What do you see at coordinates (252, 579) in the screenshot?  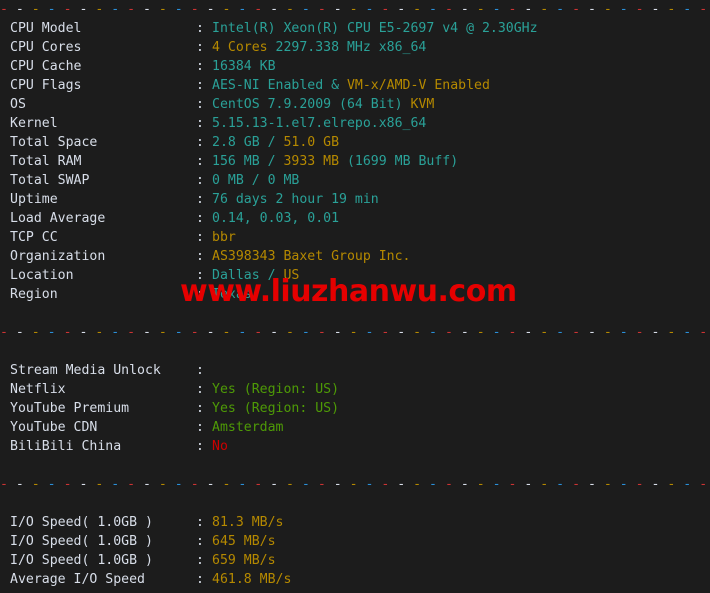 I see `row-value: 461.8 MB/s` at bounding box center [252, 579].